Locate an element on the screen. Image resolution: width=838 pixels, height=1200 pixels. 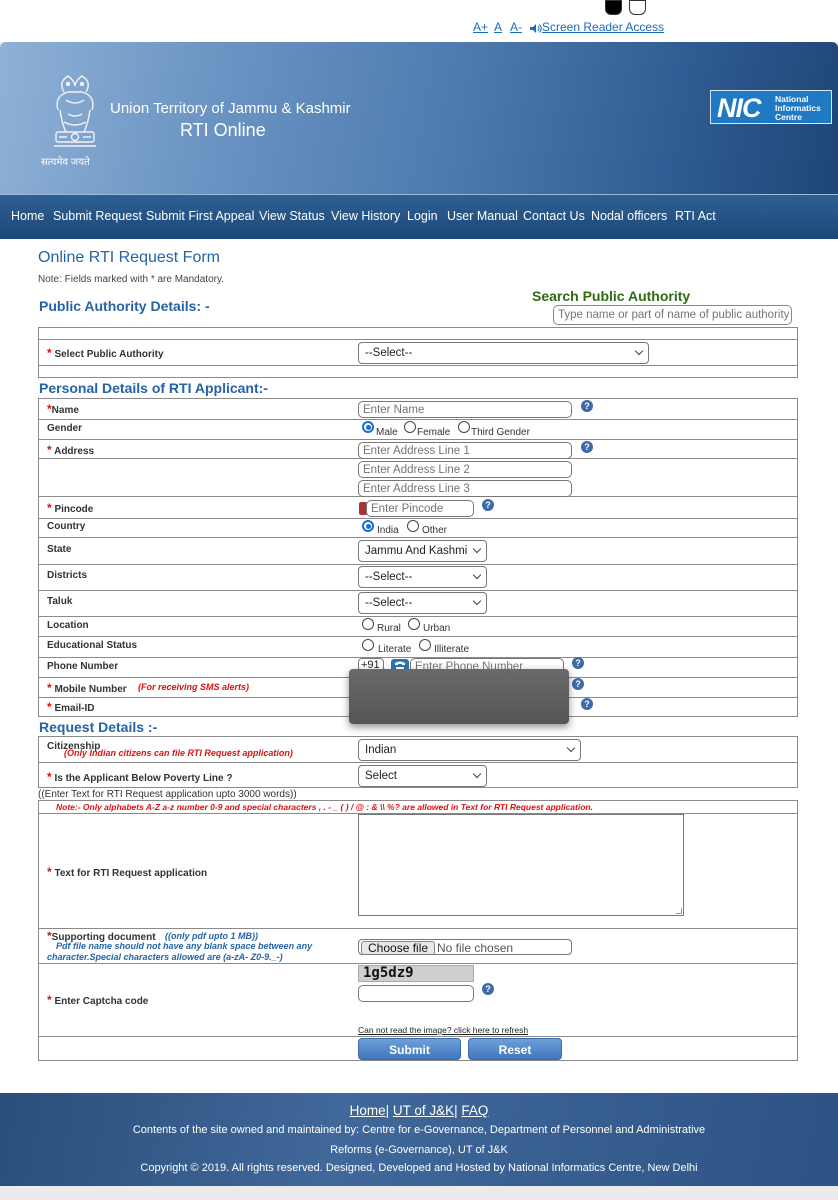
gender-third-radio is located at coordinates (464, 427).